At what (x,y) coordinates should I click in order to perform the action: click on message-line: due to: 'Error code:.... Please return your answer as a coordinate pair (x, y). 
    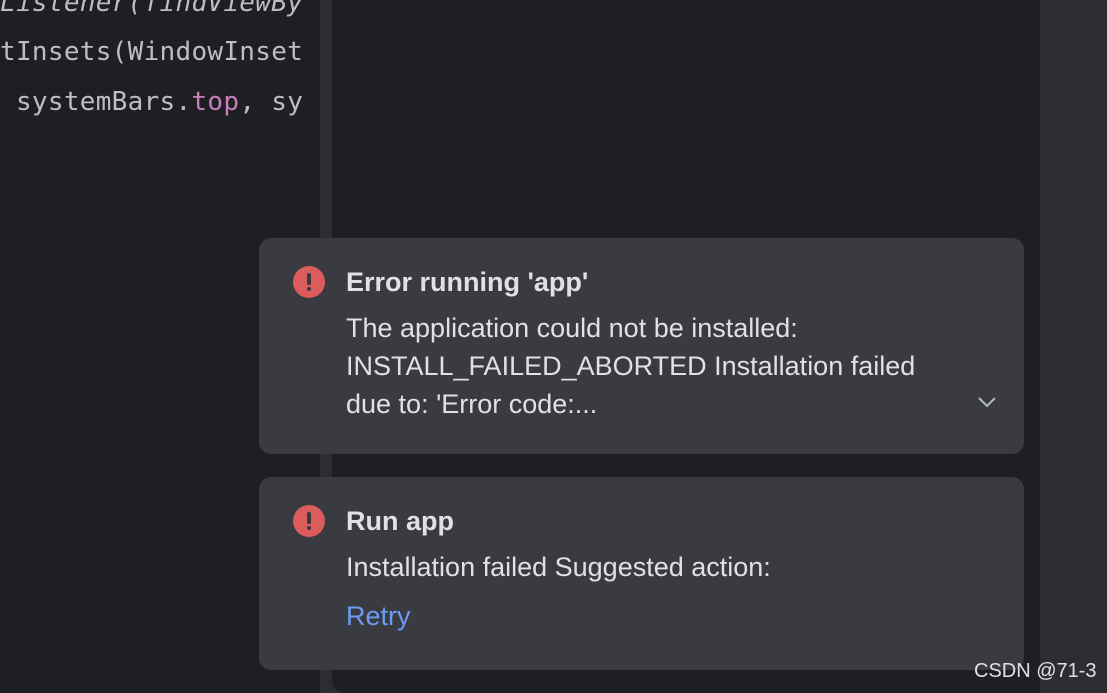
    Looking at the image, I should click on (472, 404).